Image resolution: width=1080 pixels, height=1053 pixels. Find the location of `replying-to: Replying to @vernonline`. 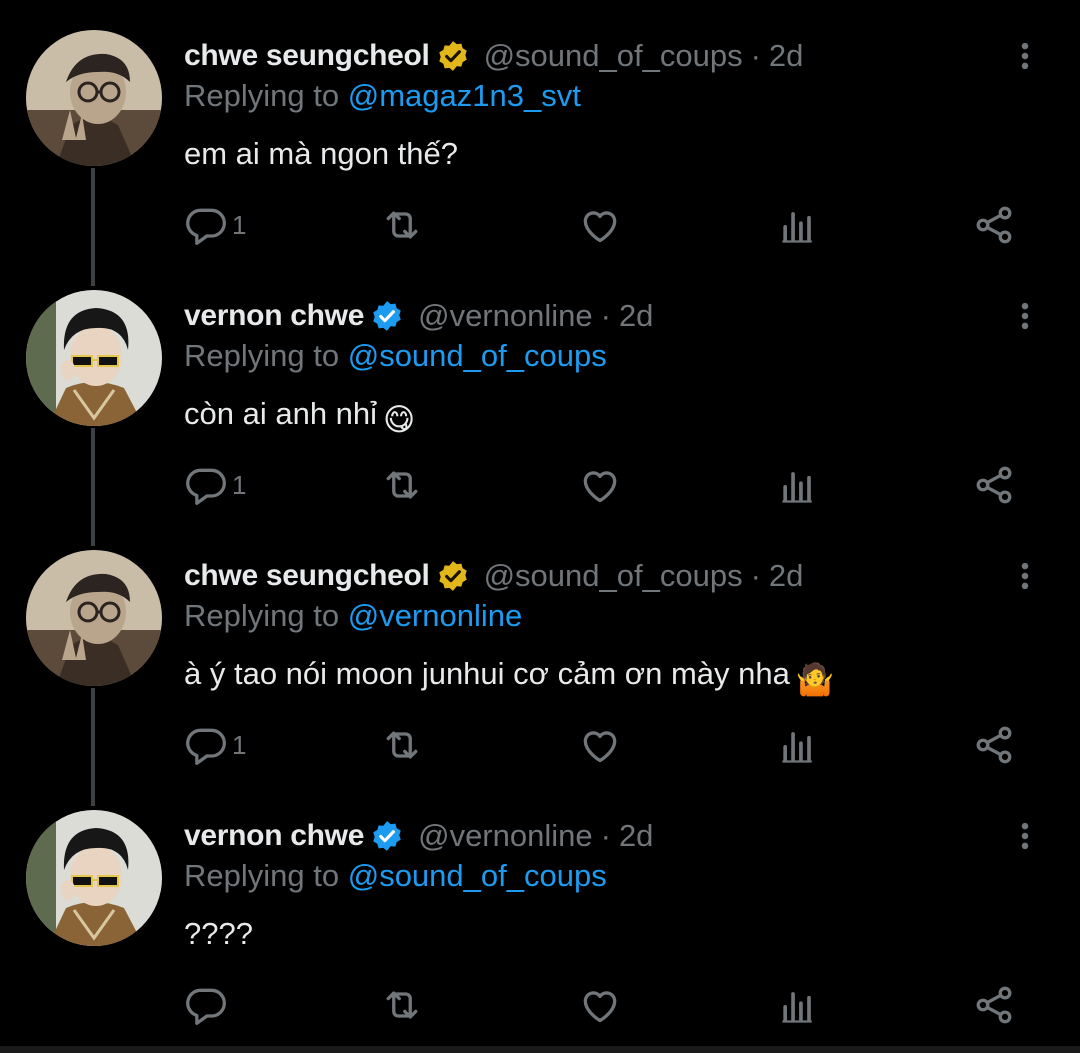

replying-to: Replying to @vernonline is located at coordinates (353, 616).